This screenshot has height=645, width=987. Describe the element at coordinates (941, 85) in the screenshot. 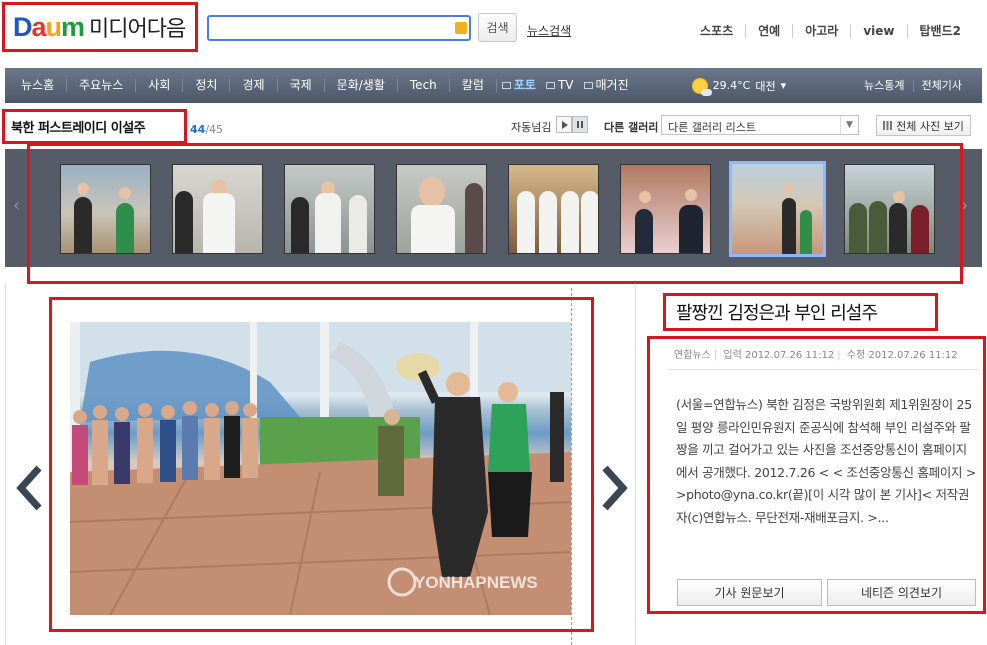

I see `nav-link-all-articles: 전체기사` at that location.